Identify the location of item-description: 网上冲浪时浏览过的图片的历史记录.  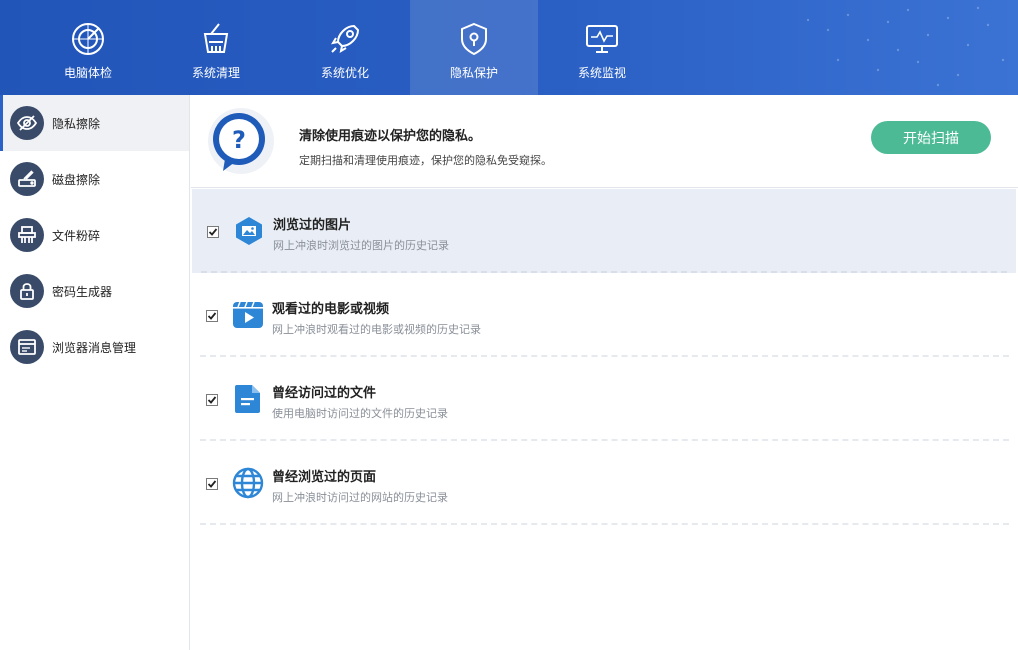
(361, 245).